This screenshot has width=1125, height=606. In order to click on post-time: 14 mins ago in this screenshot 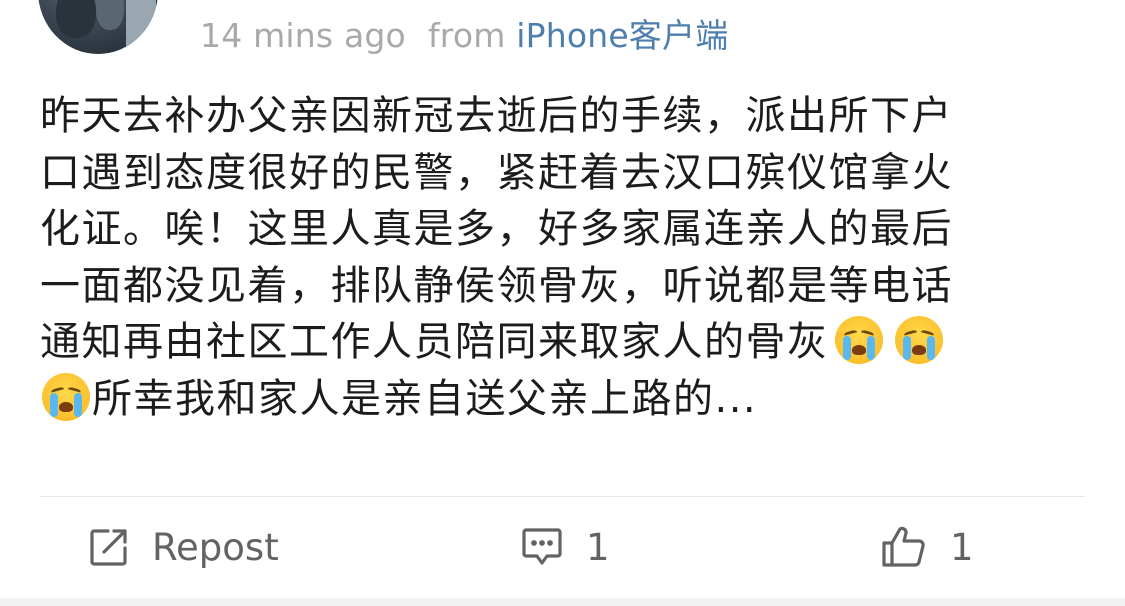, I will do `click(303, 35)`.